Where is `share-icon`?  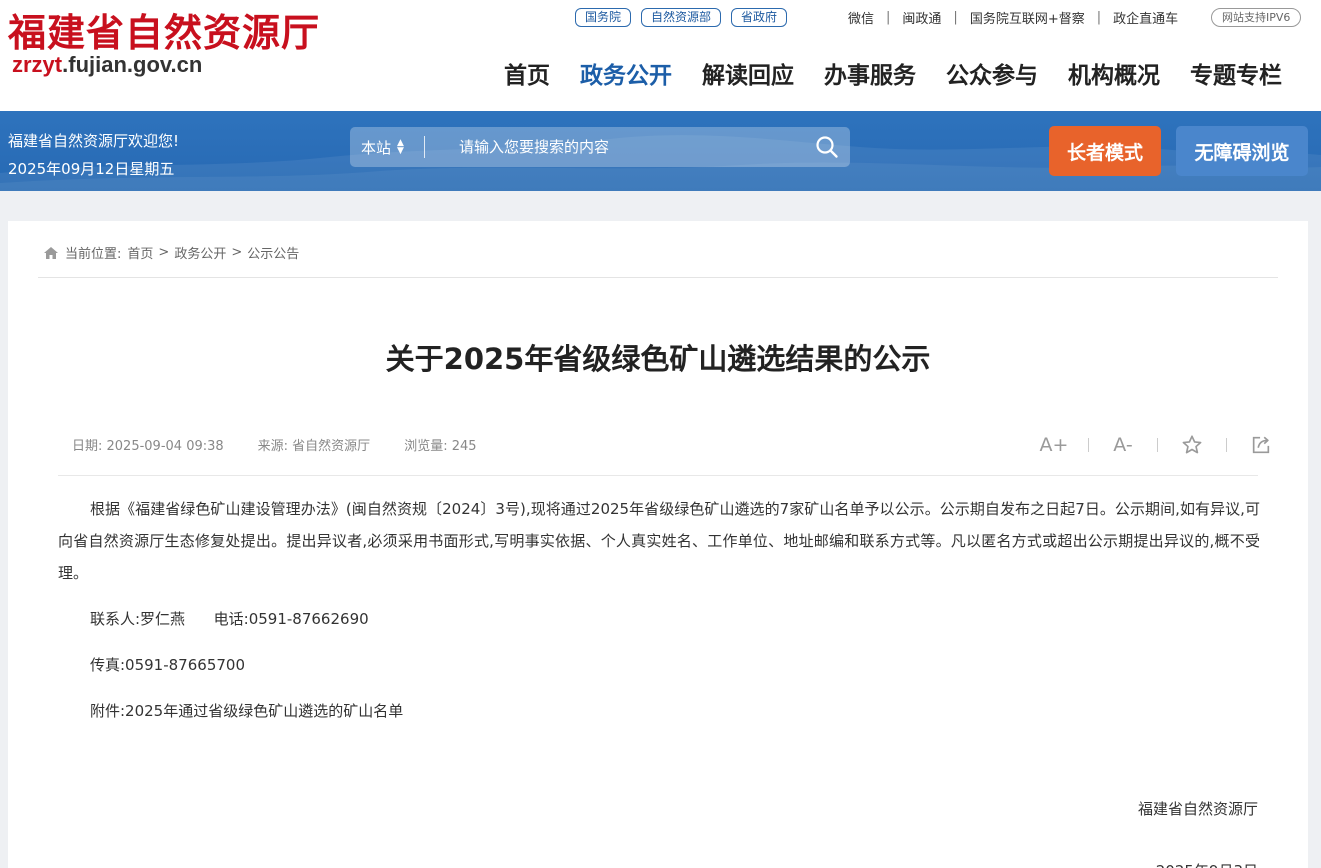
share-icon is located at coordinates (1261, 445).